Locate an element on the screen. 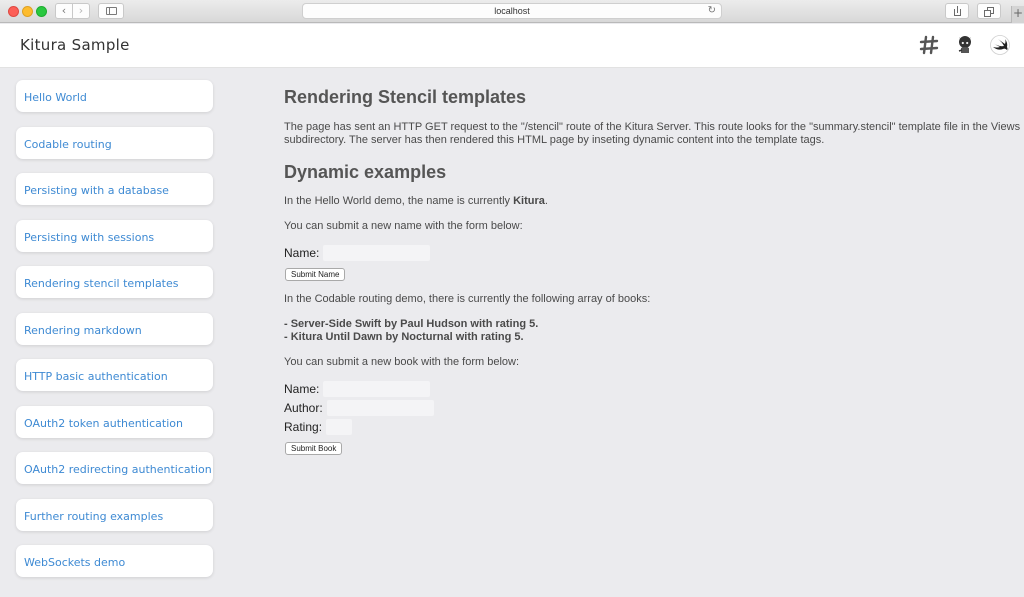 The width and height of the screenshot is (1024, 597). share-arrow is located at coordinates (957, 9).